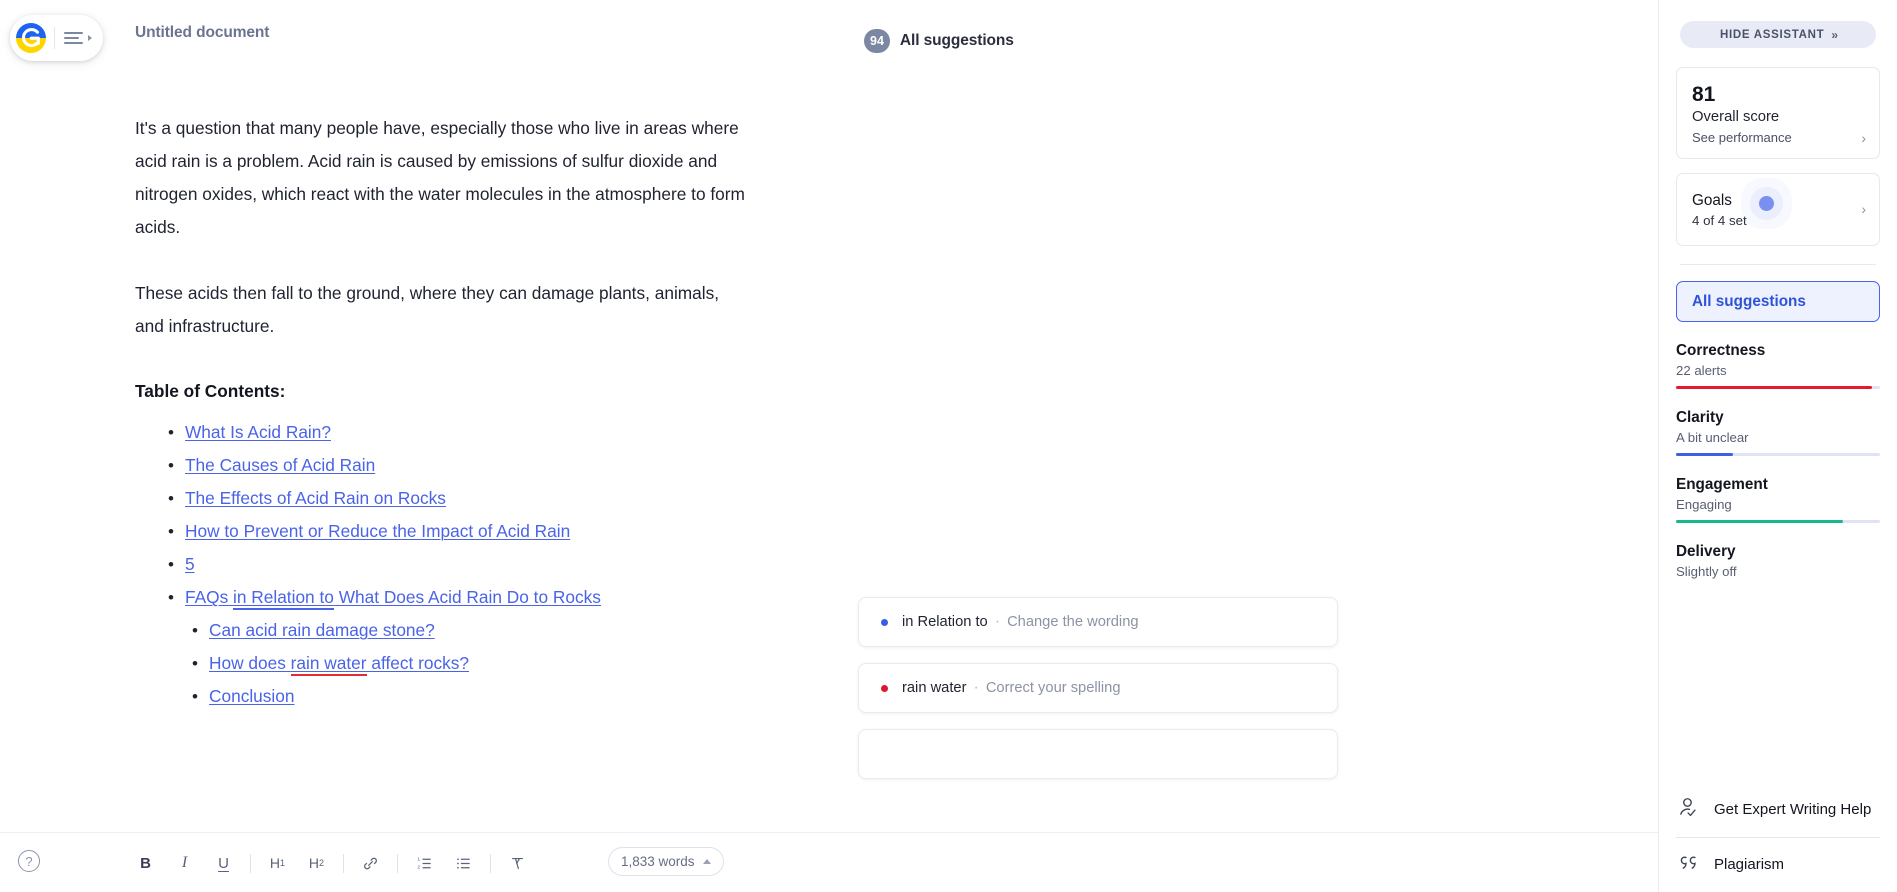  I want to click on sidebar-bottom-links: Get Expert Writing Help Plagiarism, so click(1778, 837).